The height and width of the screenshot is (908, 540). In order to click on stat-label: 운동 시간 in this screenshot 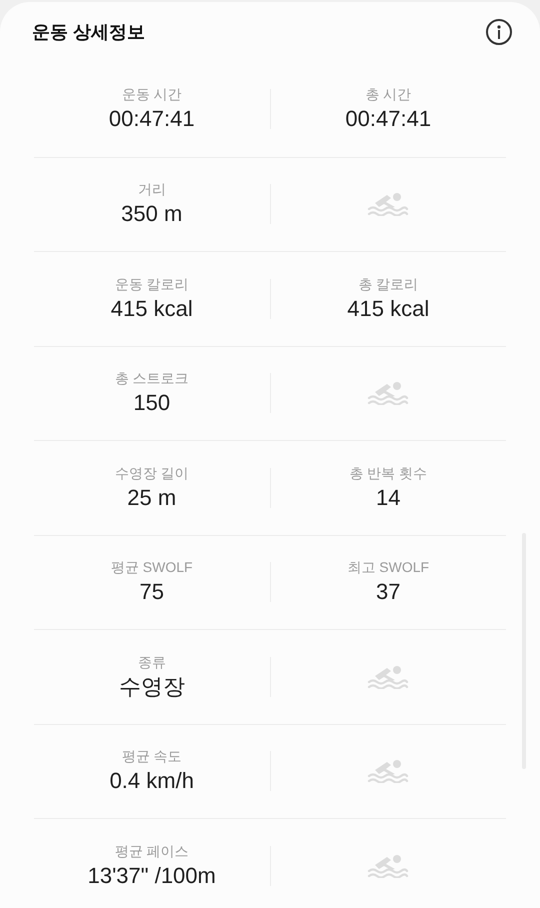, I will do `click(152, 94)`.